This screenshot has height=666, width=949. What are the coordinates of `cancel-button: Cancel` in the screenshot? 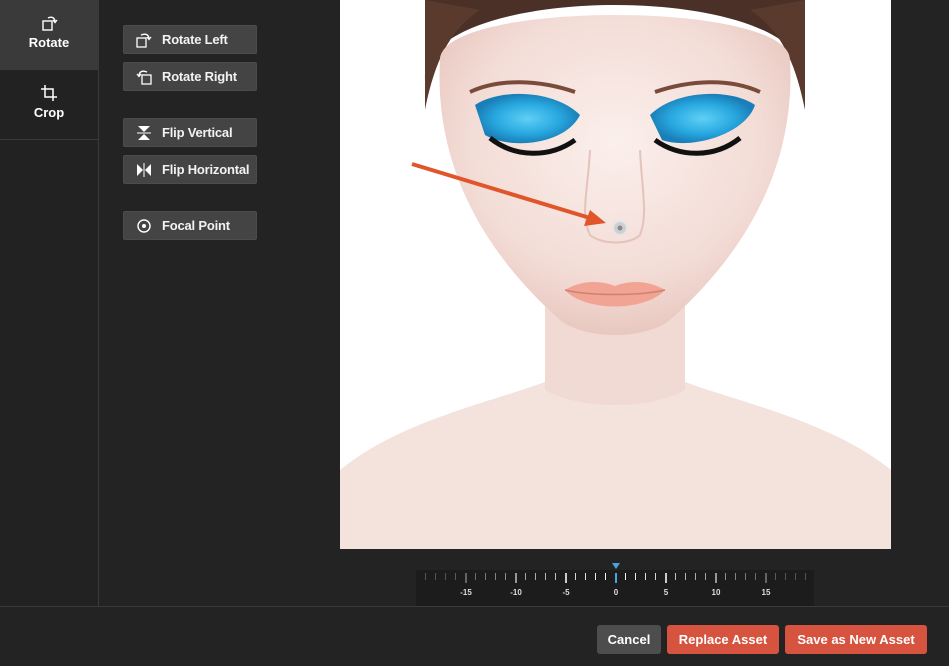 It's located at (629, 639).